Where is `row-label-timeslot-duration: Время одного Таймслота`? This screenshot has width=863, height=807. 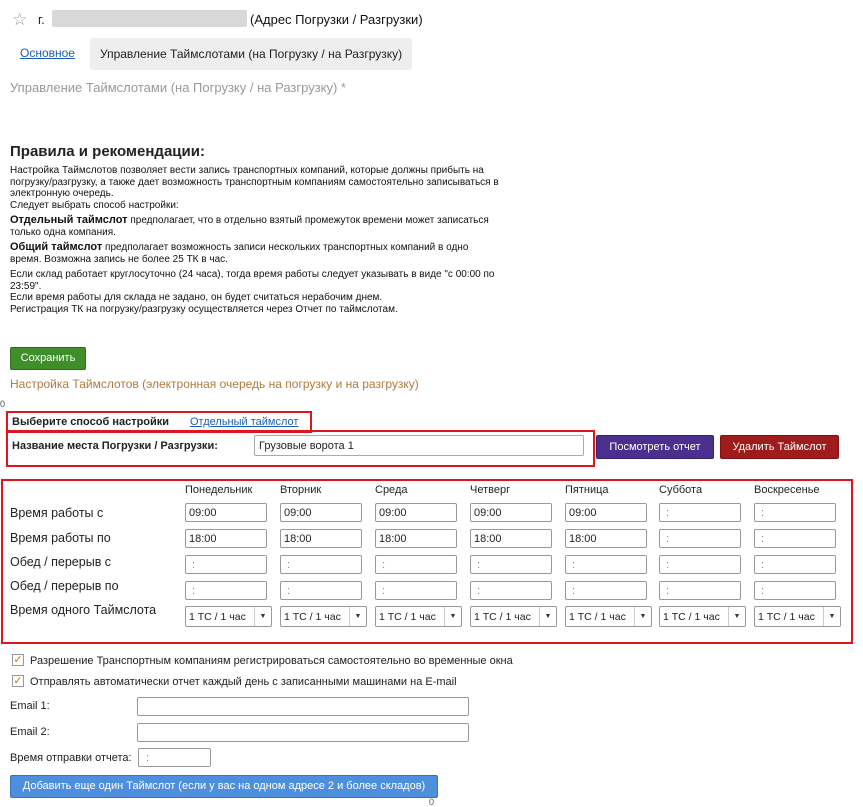 row-label-timeslot-duration: Время одного Таймслота is located at coordinates (83, 610).